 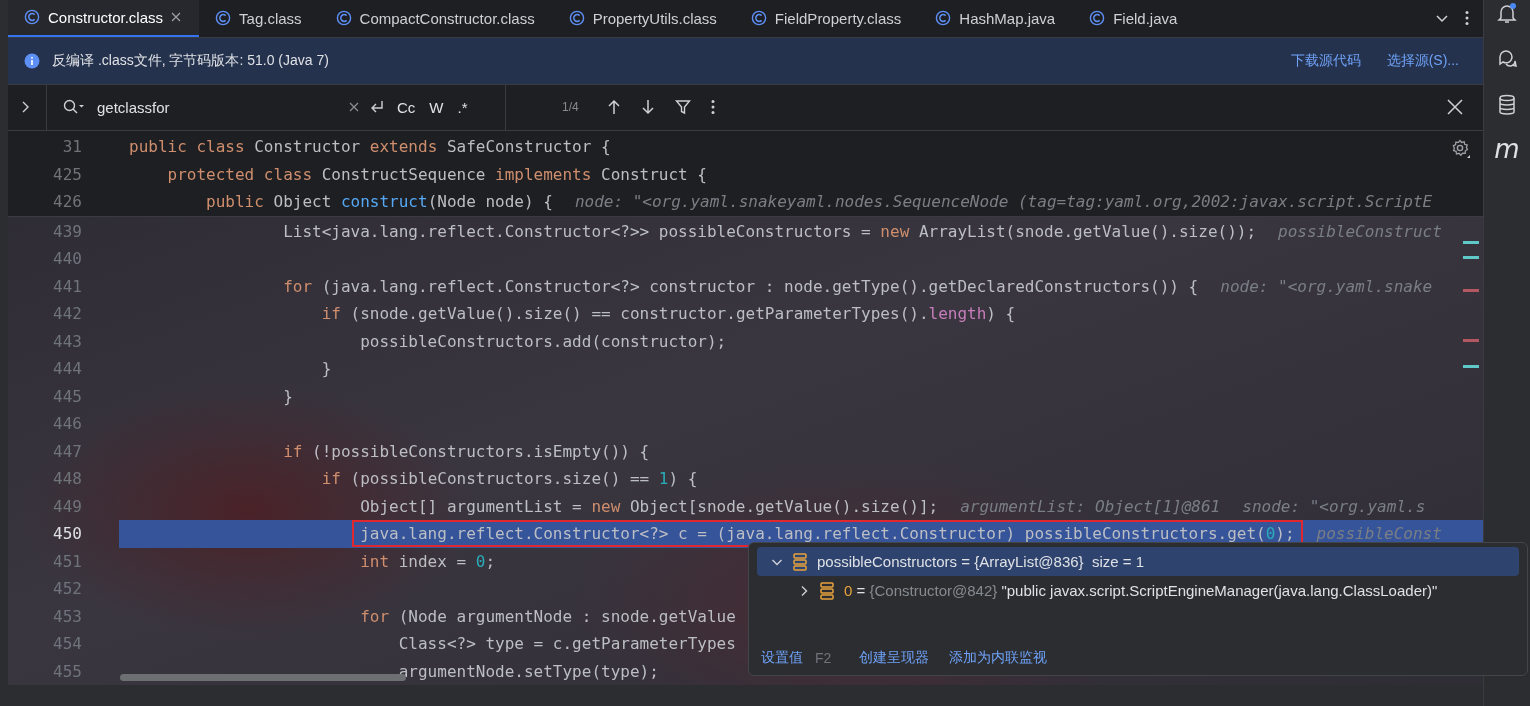 What do you see at coordinates (649, 506) in the screenshot?
I see `code-text: Object[] argumentList = new Object[snode.getValue().size()];` at bounding box center [649, 506].